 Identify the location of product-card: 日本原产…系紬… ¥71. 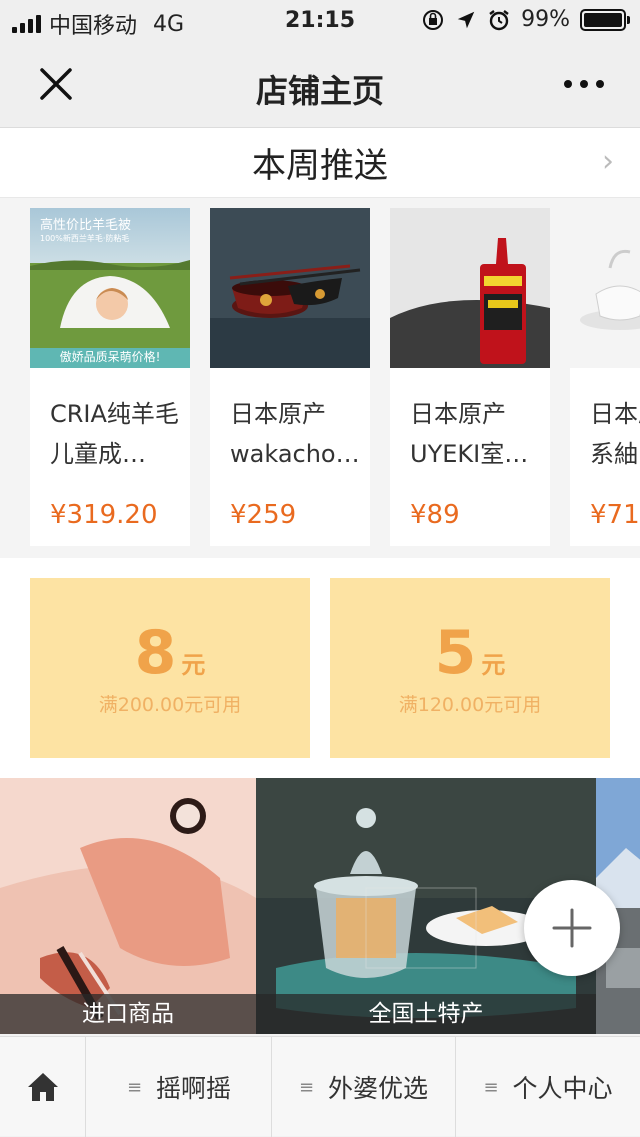
(605, 377).